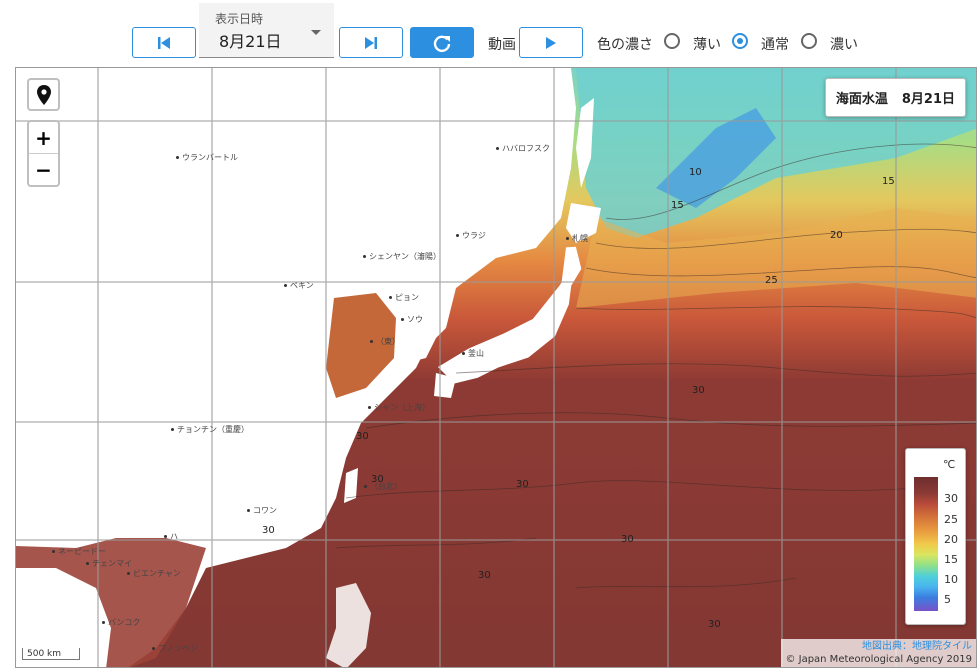 The height and width of the screenshot is (672, 979). I want to click on density-radio-normal, so click(740, 41).